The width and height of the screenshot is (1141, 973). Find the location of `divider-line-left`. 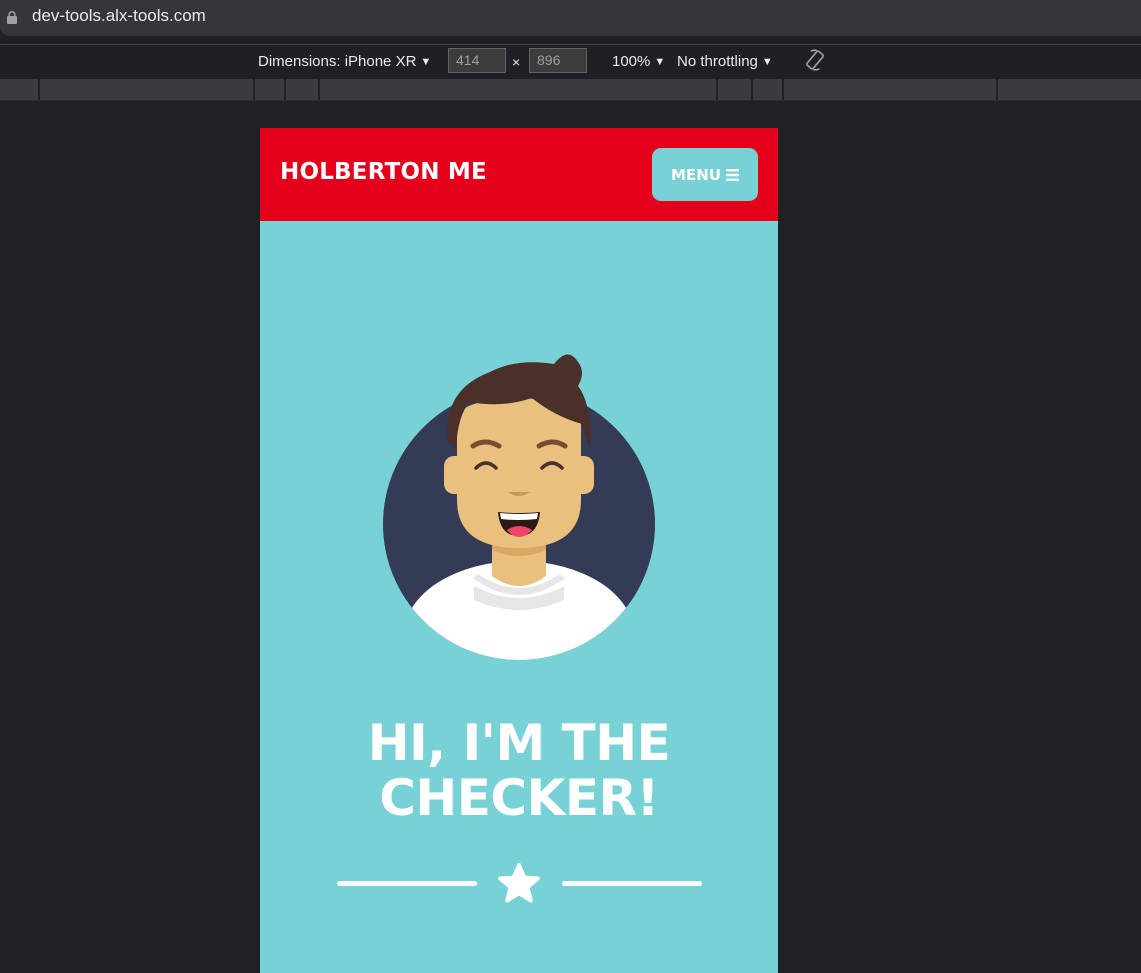

divider-line-left is located at coordinates (407, 883).